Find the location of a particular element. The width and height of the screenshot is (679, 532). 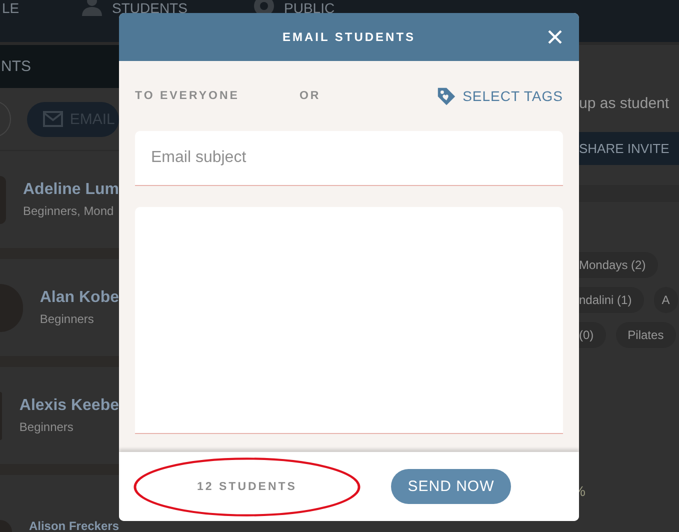

select-tags-button: SELECT TAGS is located at coordinates (499, 96).